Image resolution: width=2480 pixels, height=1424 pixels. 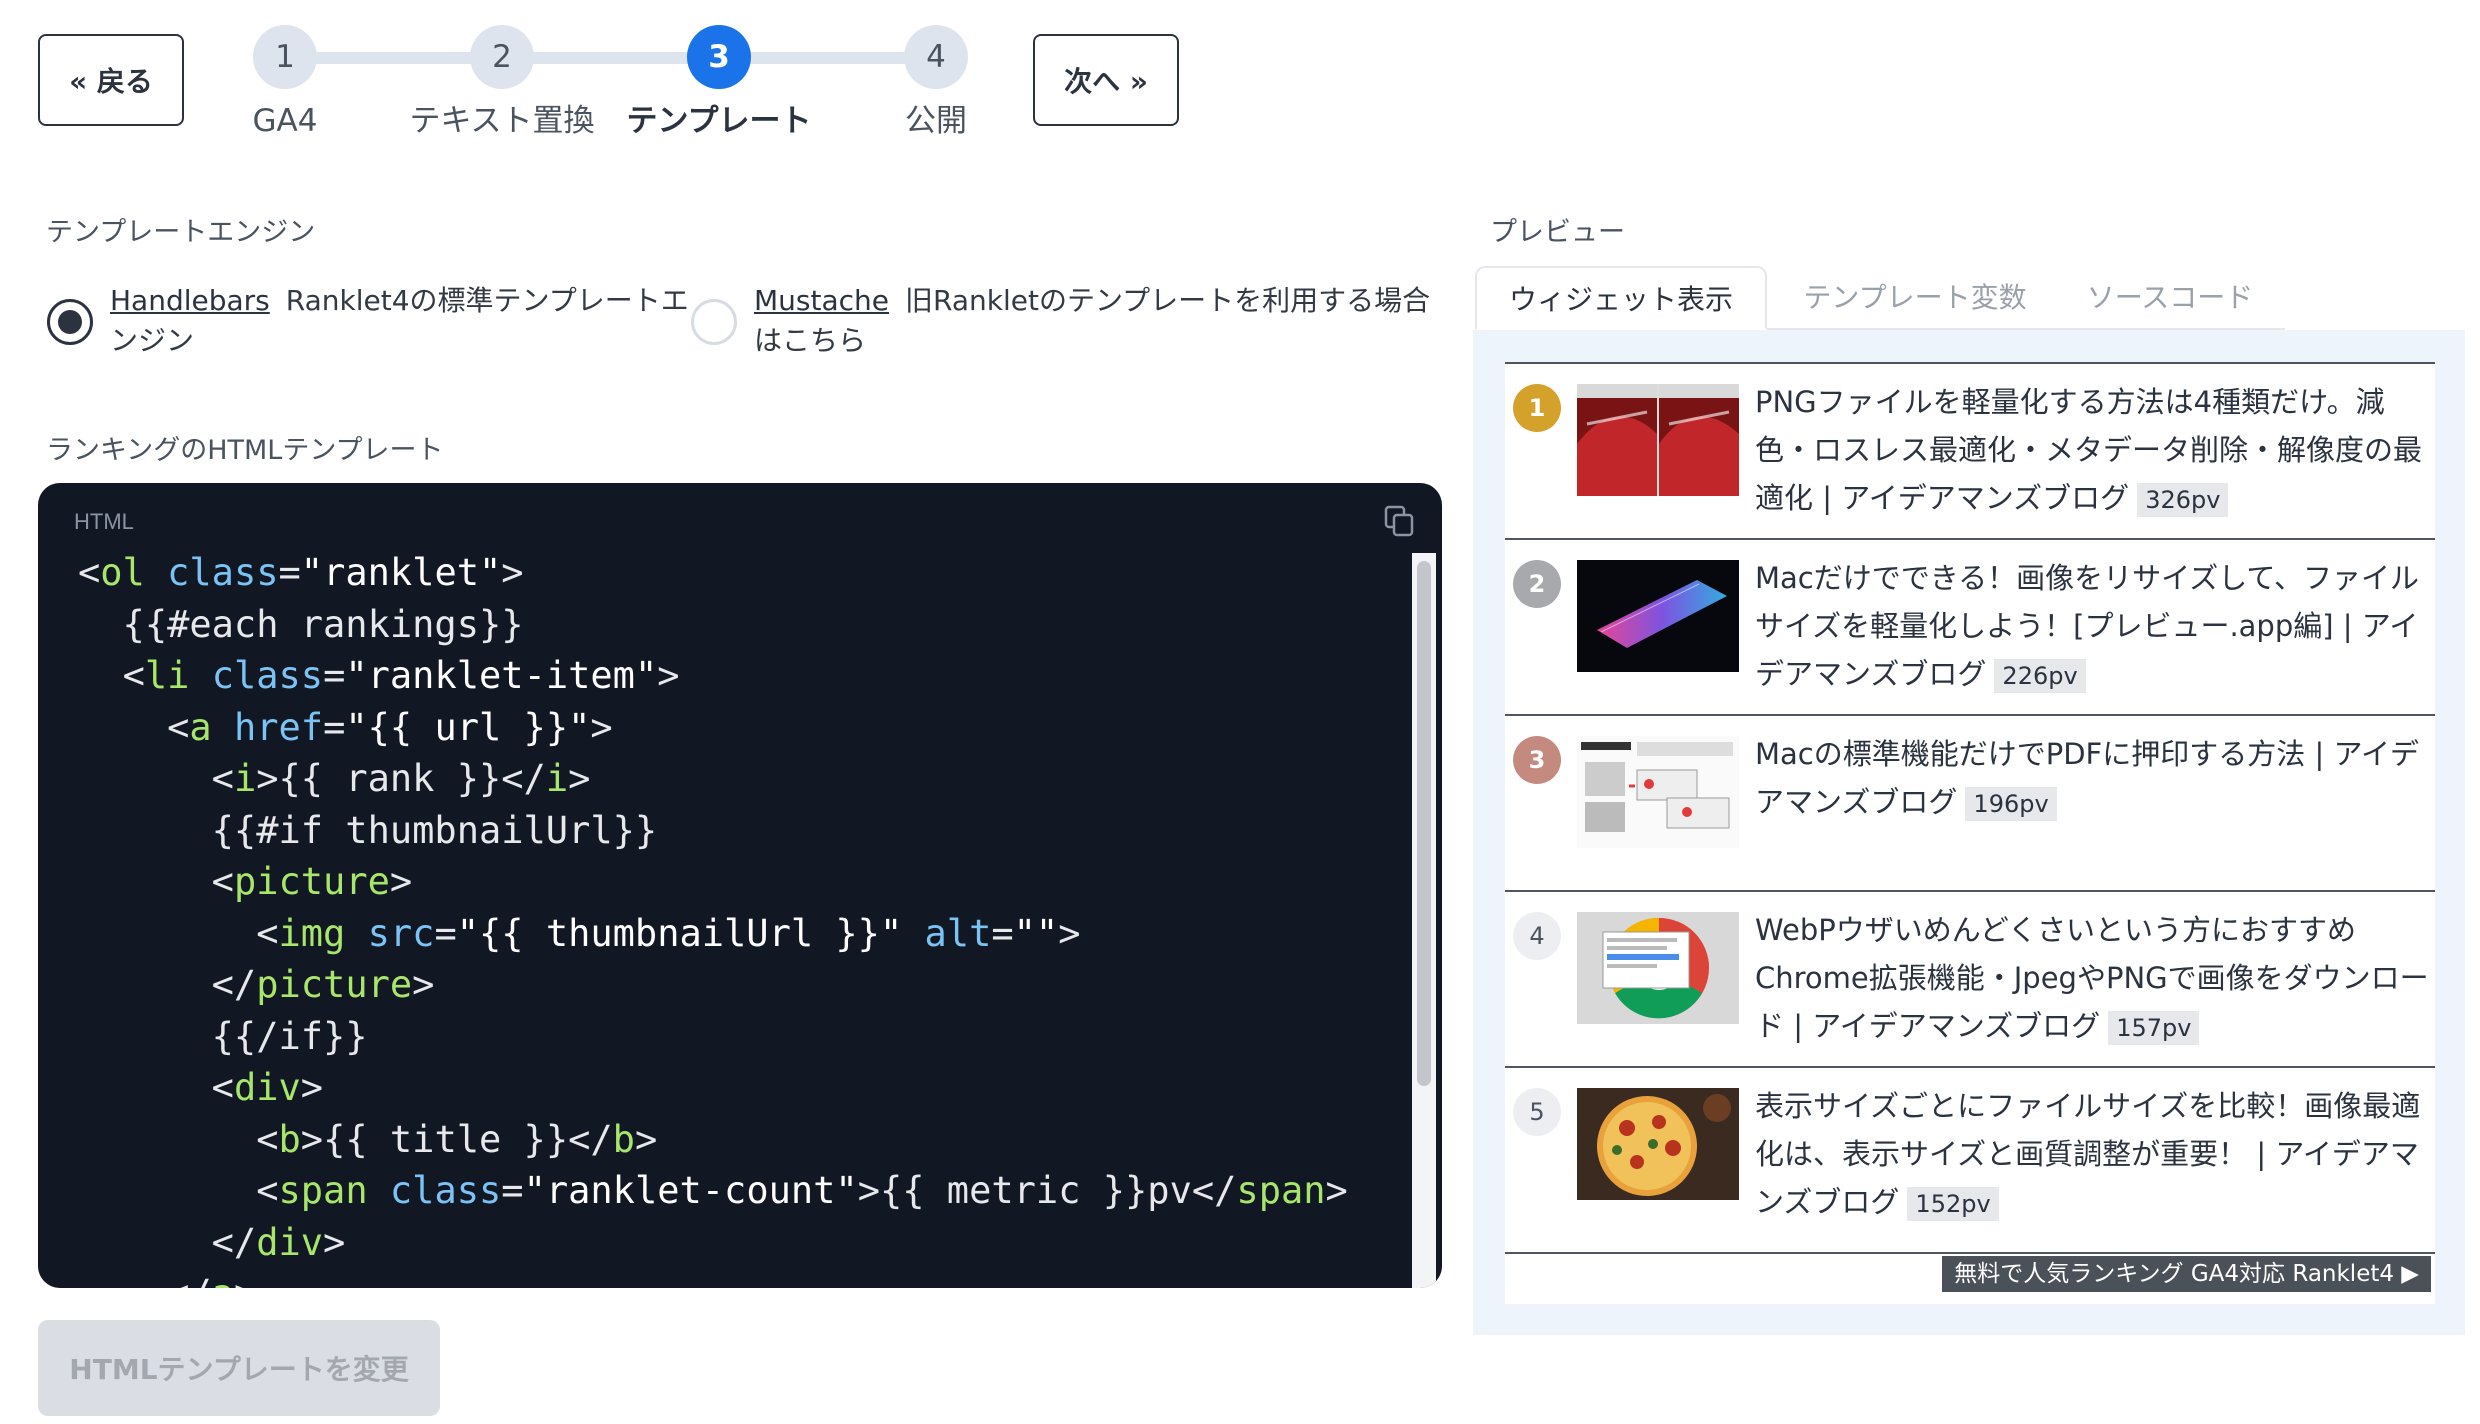 I want to click on code-line: <b>{{ title }}</b>, so click(x=457, y=1139).